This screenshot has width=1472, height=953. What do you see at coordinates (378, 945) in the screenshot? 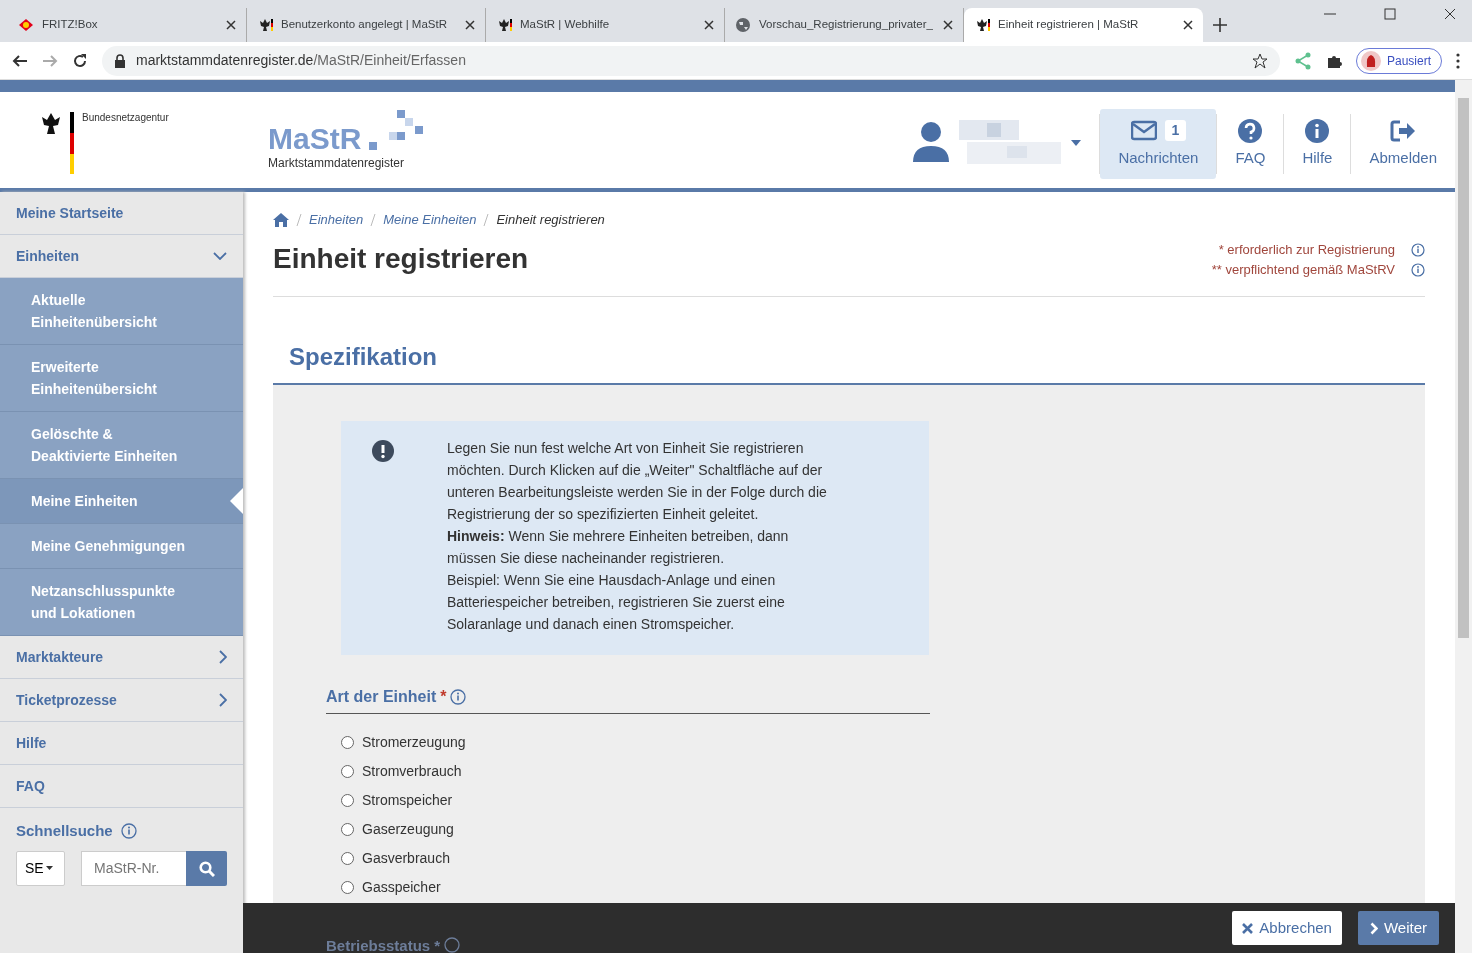
I see `field-label: Betriebsstatus` at bounding box center [378, 945].